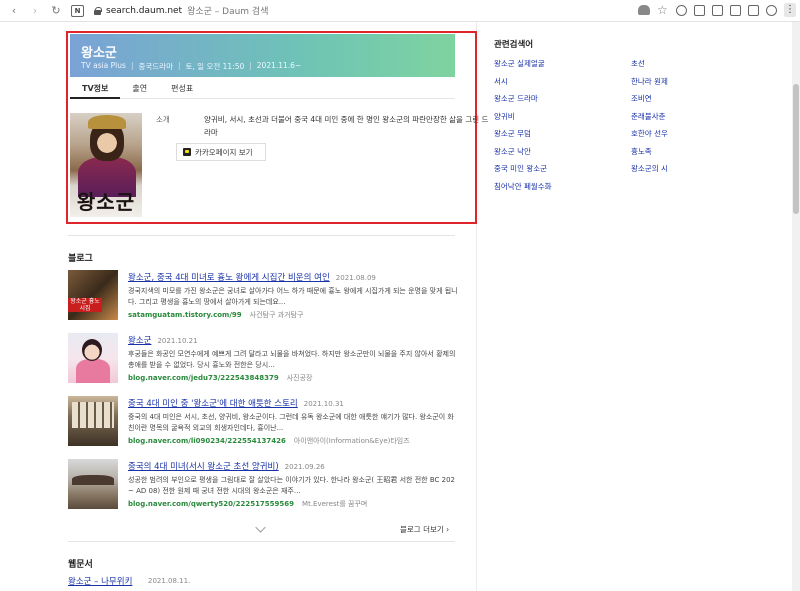 The width and height of the screenshot is (800, 591). Describe the element at coordinates (504, 116) in the screenshot. I see `related-search-item: 양귀비` at that location.